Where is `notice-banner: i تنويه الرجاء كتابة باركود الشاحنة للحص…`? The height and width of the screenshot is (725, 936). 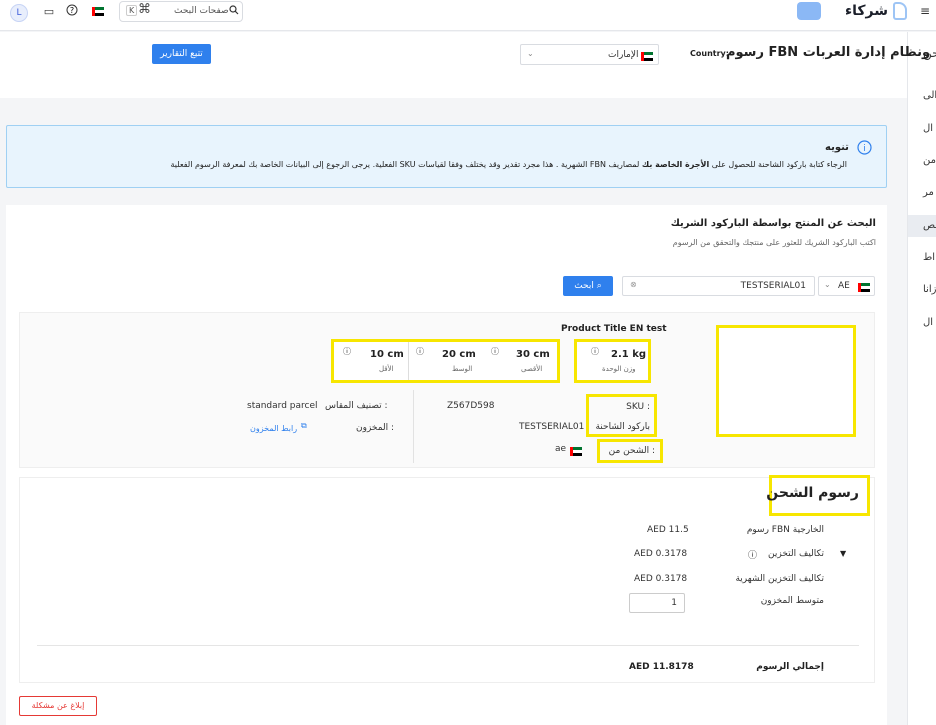 notice-banner: i تنويه الرجاء كتابة باركود الشاحنة للحص… is located at coordinates (446, 156).